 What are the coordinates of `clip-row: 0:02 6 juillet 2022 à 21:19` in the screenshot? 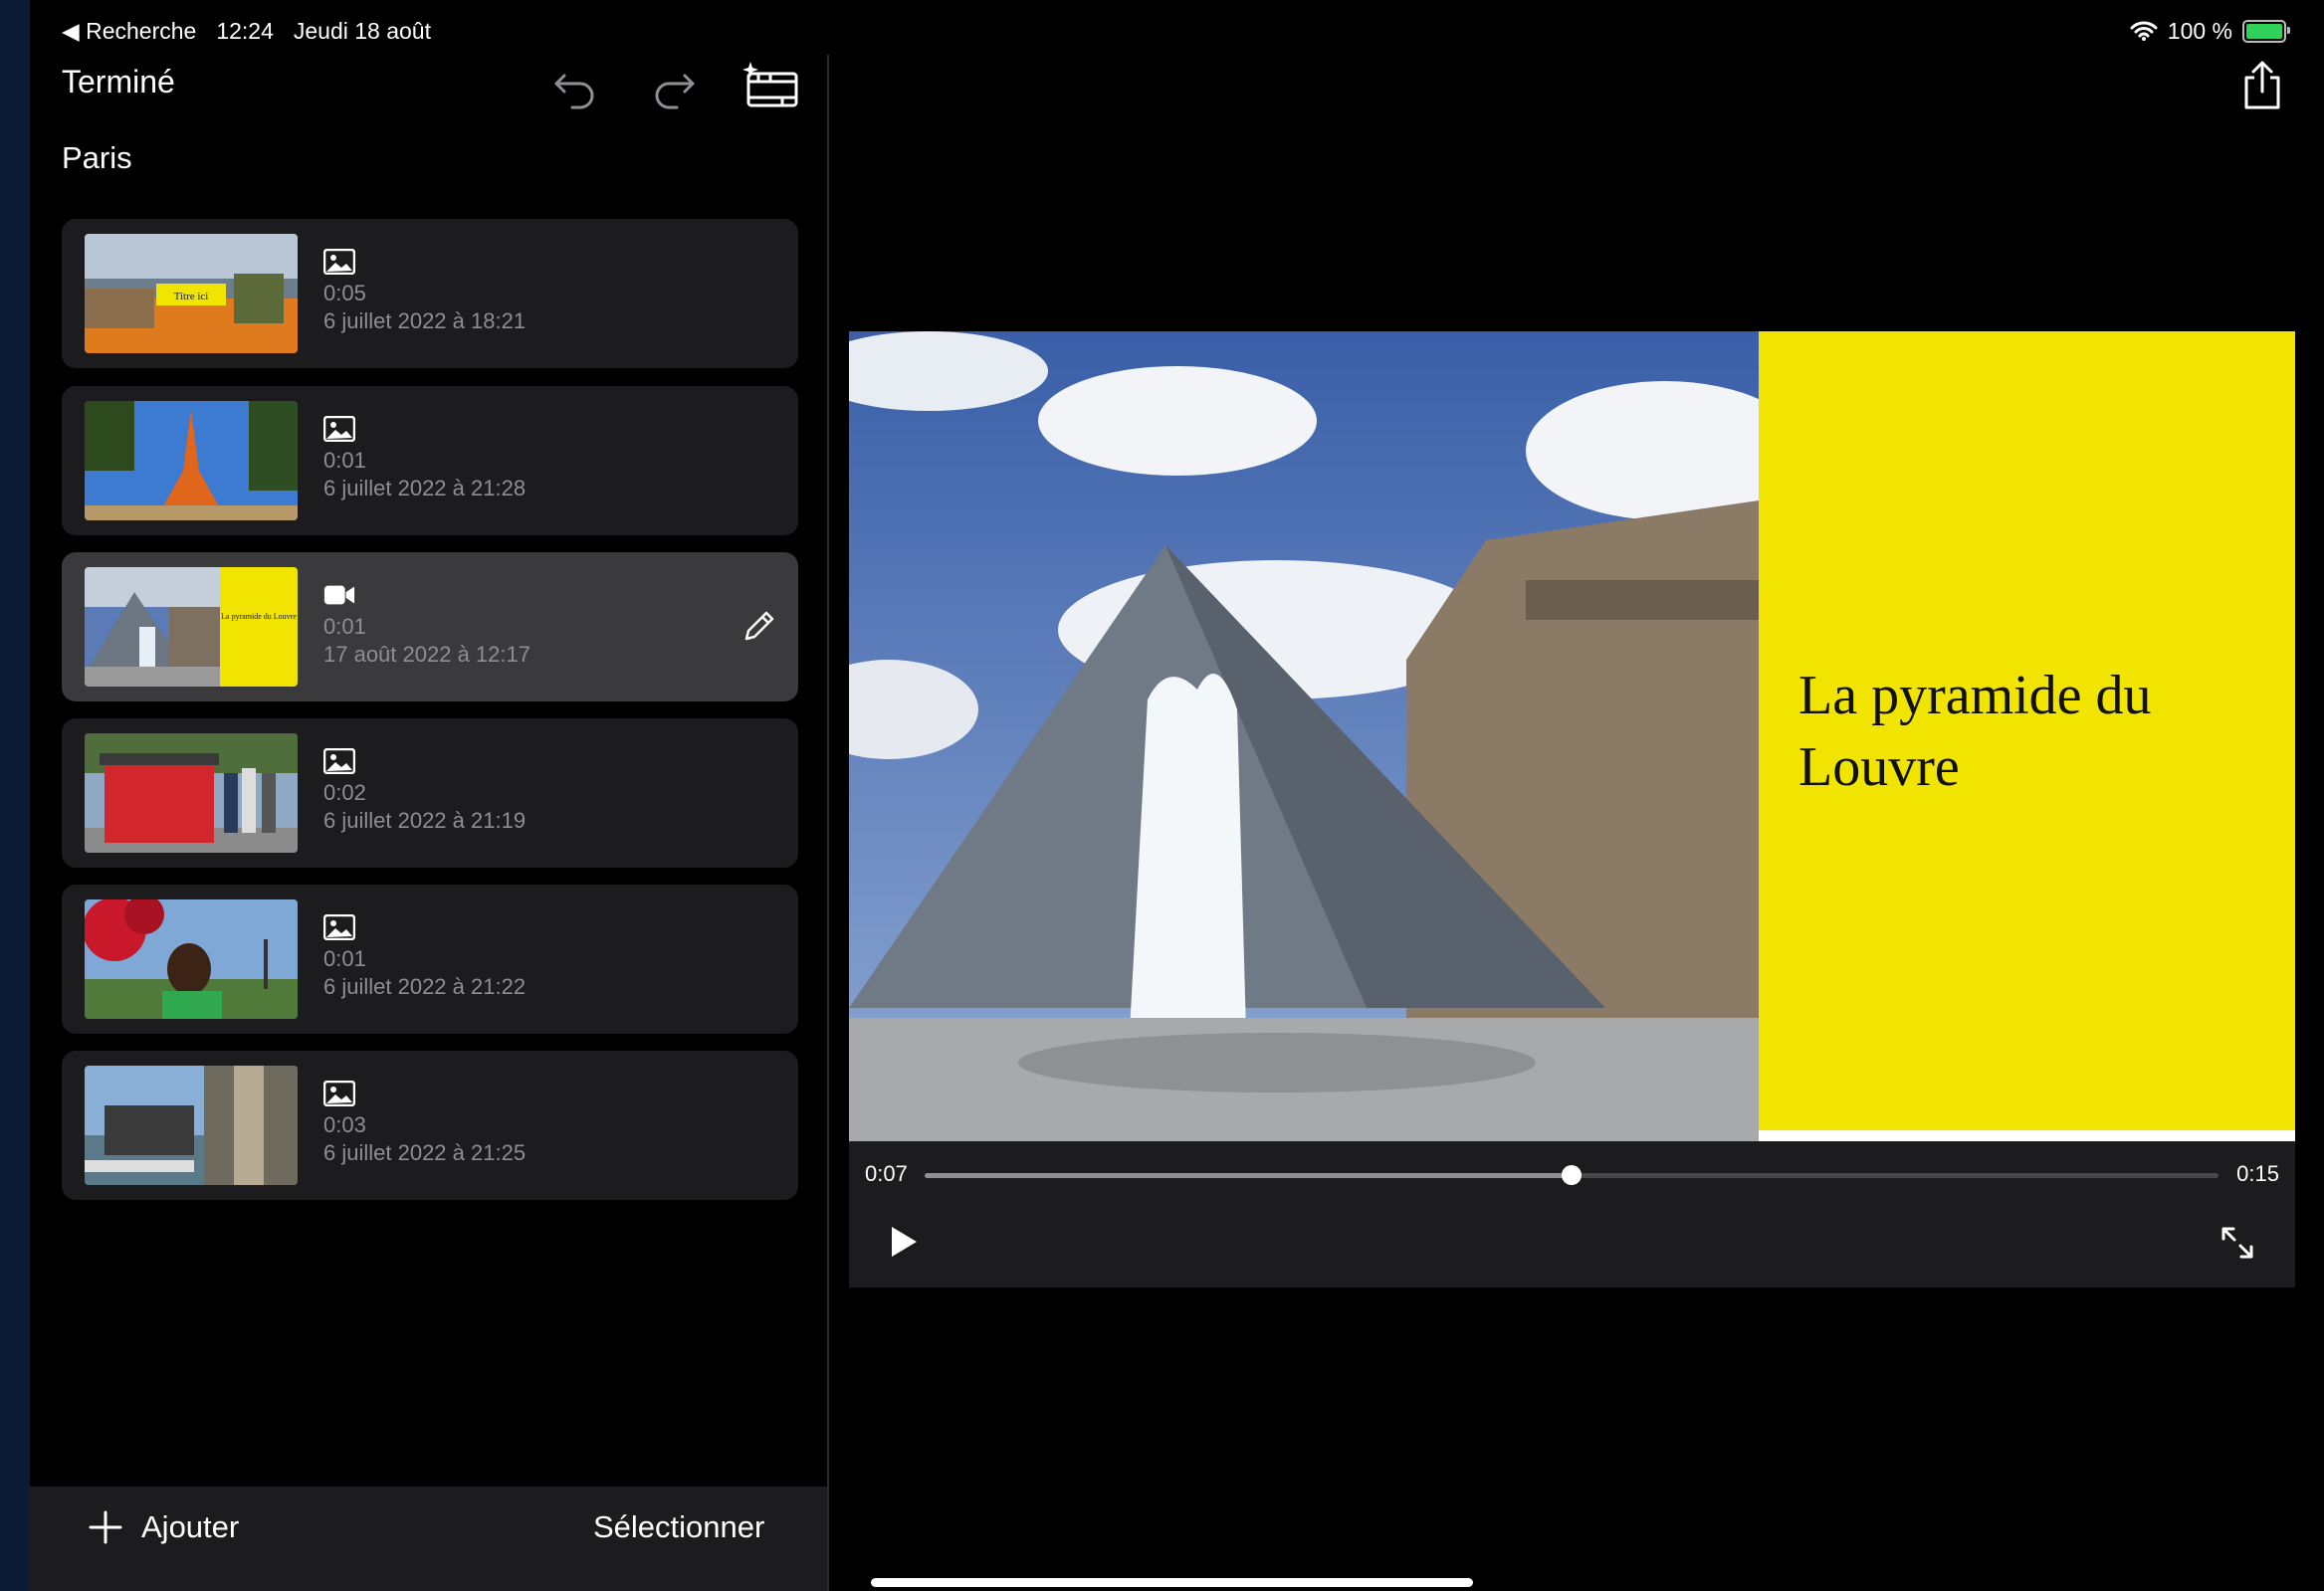 It's located at (430, 793).